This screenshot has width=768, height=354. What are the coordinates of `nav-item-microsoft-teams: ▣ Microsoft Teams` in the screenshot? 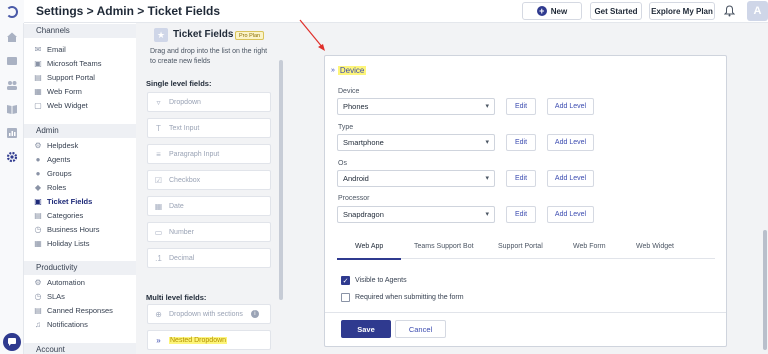 It's located at (67, 63).